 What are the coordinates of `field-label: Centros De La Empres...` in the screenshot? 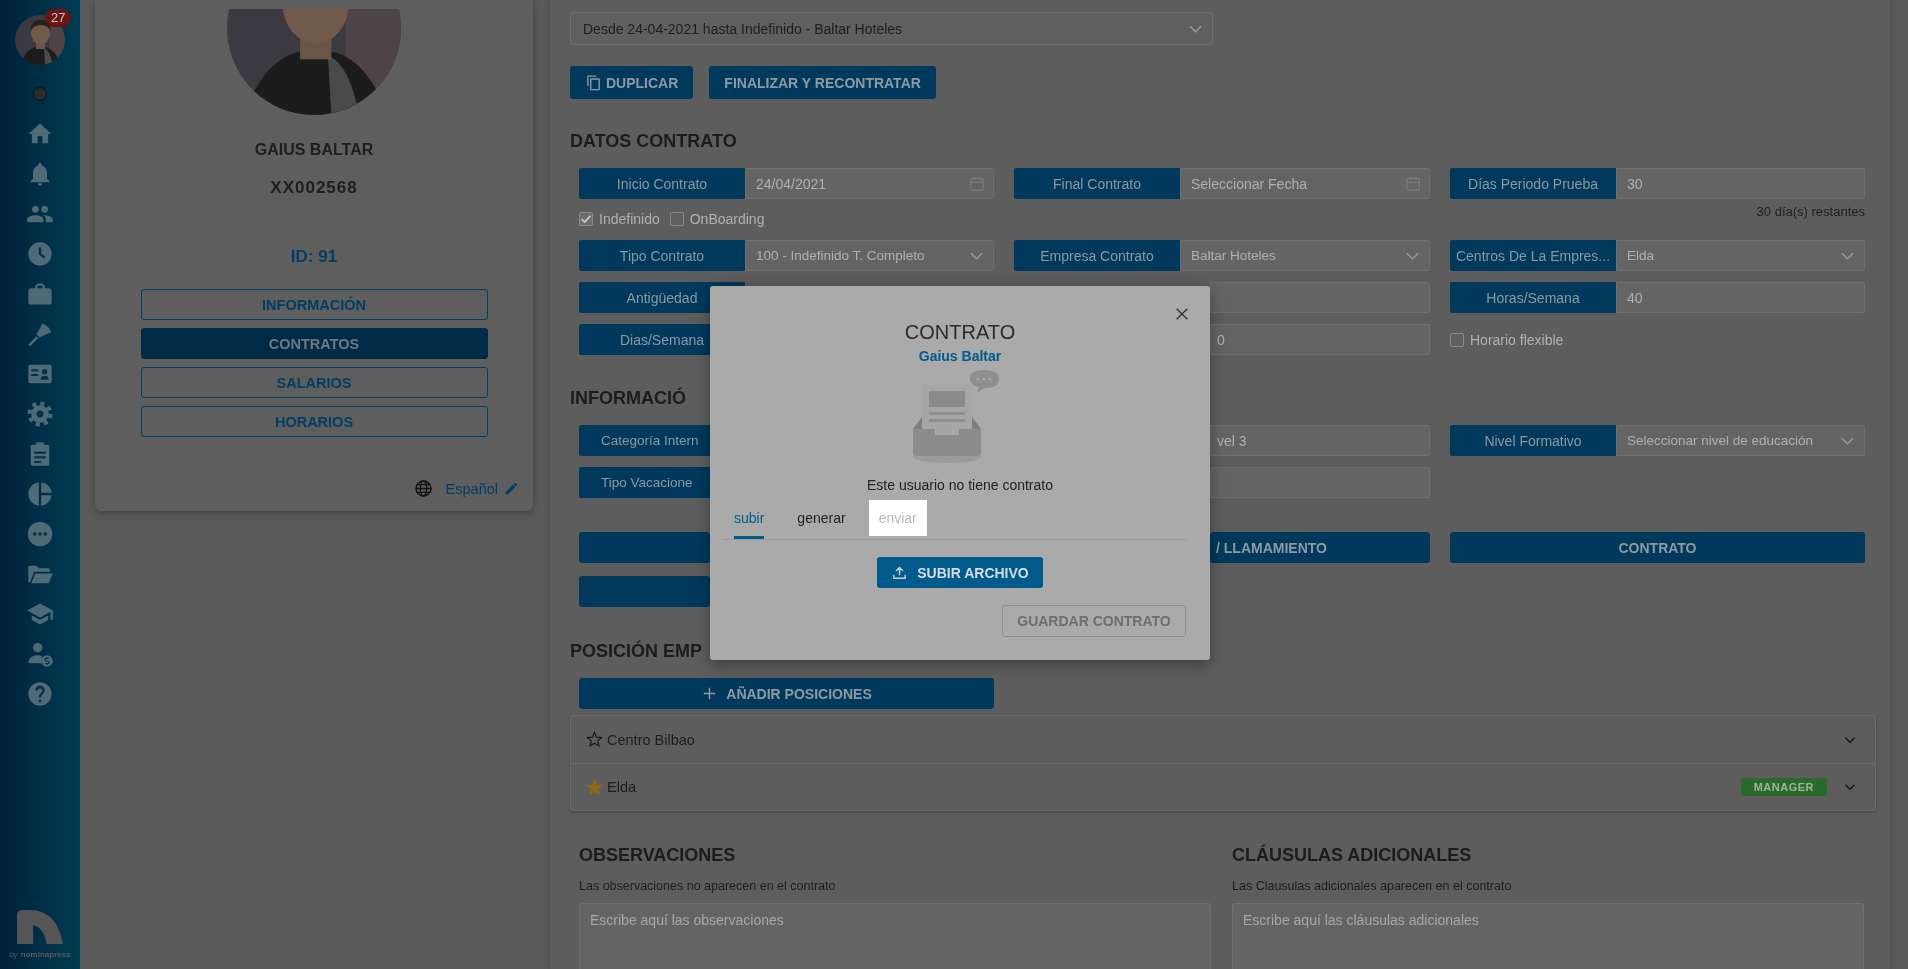 It's located at (1533, 255).